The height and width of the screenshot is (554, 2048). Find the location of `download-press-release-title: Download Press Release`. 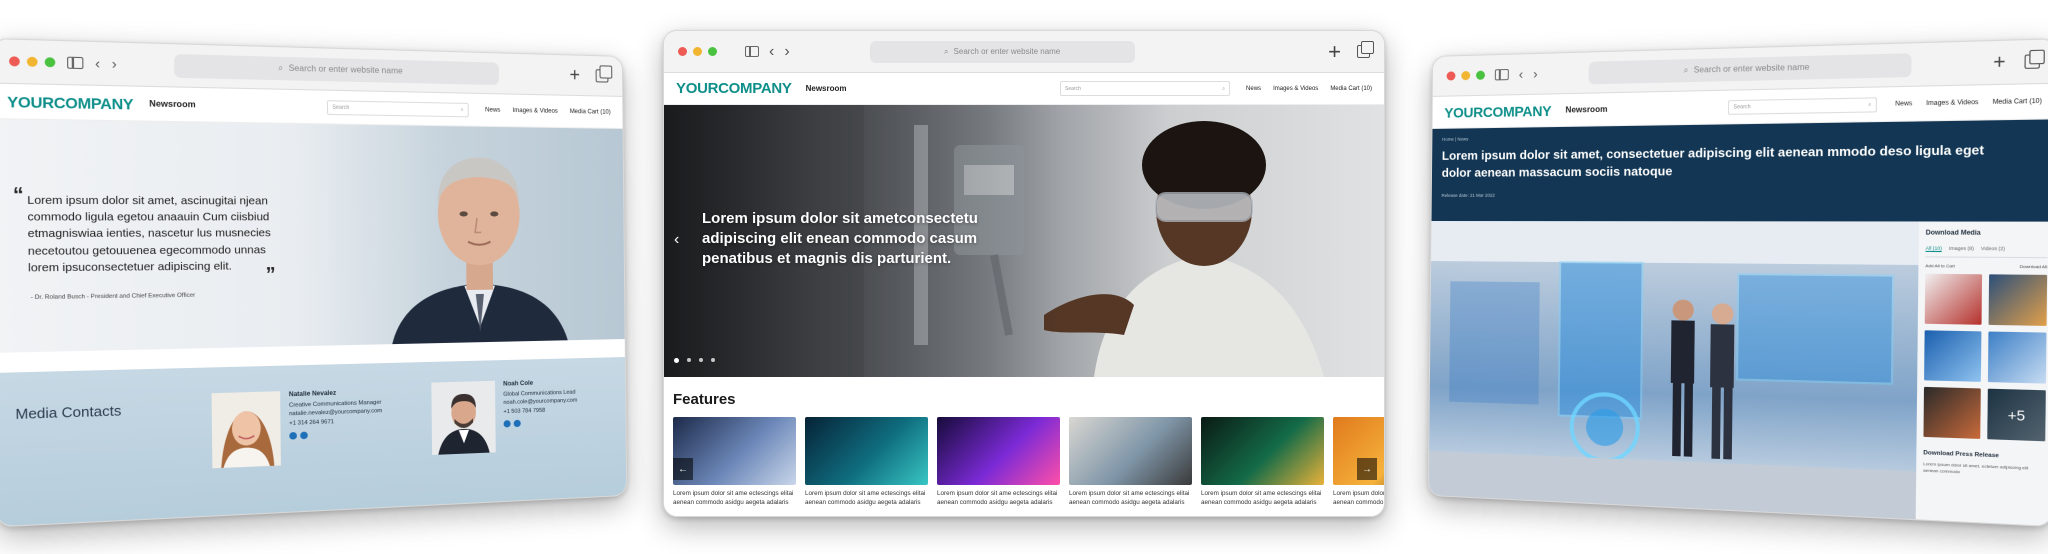

download-press-release-title: Download Press Release is located at coordinates (1984, 455).